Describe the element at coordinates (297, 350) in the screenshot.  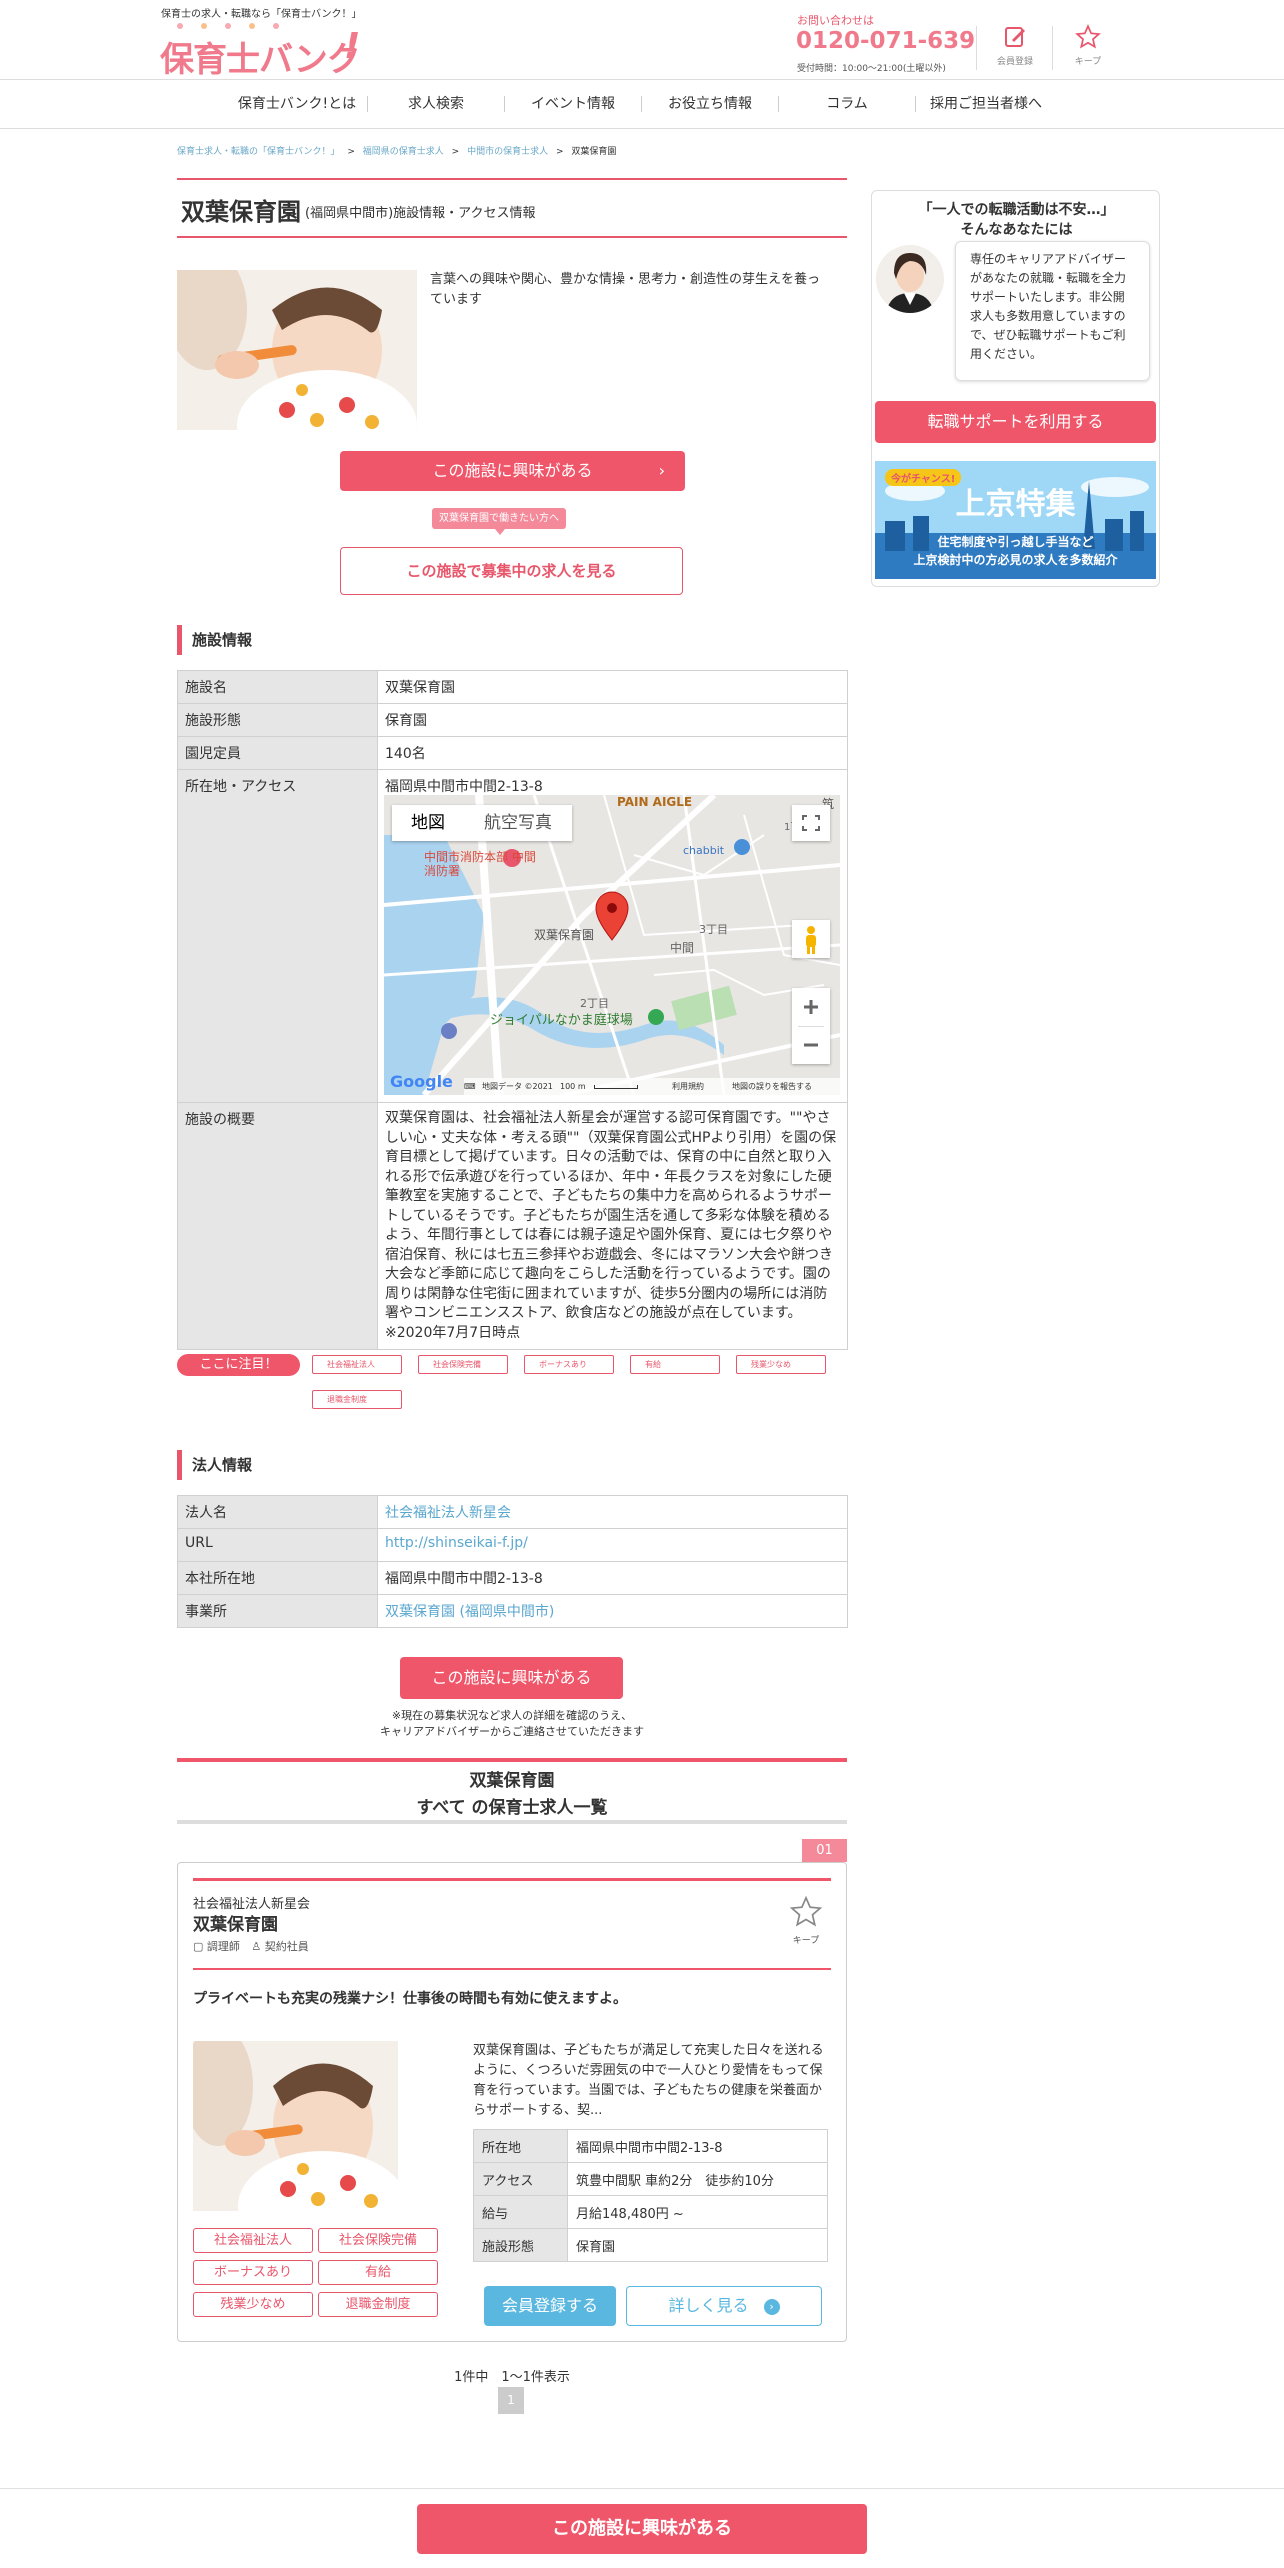
I see `facility-photo` at that location.